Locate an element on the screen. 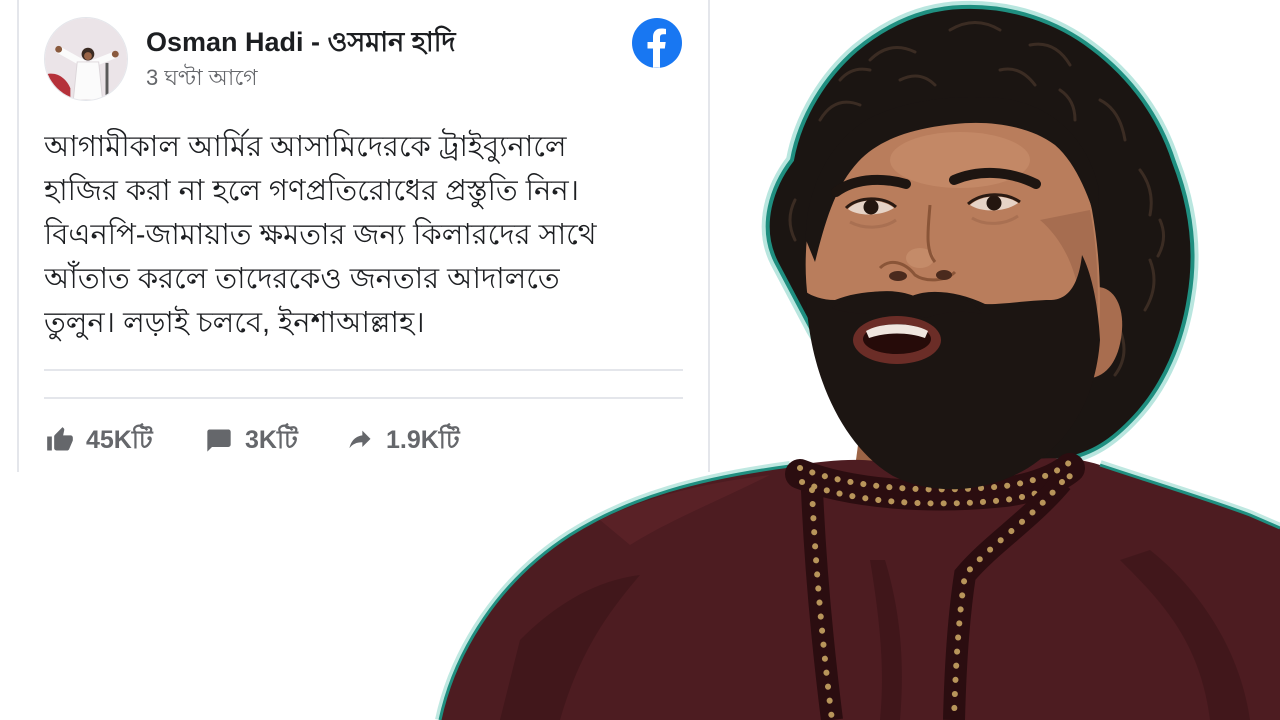 The width and height of the screenshot is (1280, 720). left-iris is located at coordinates (871, 207).